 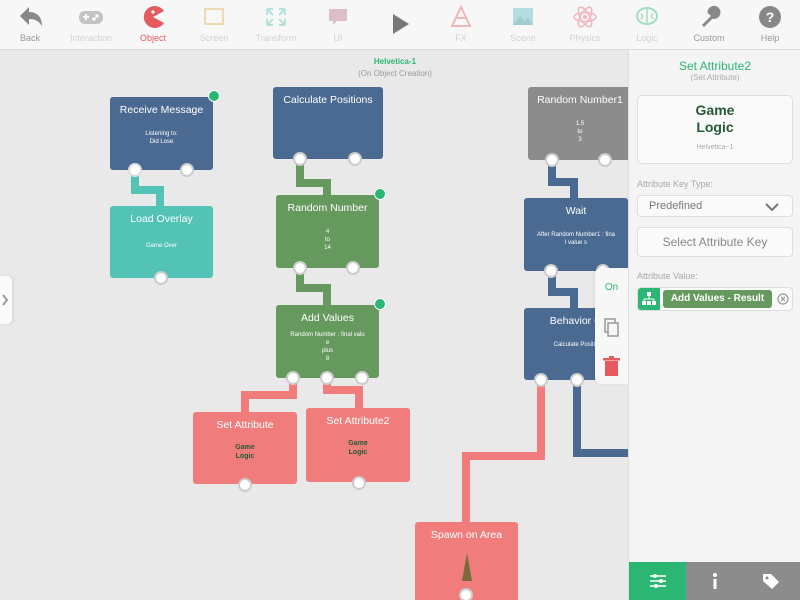 I want to click on interaction-label: Interaction, so click(x=91, y=38).